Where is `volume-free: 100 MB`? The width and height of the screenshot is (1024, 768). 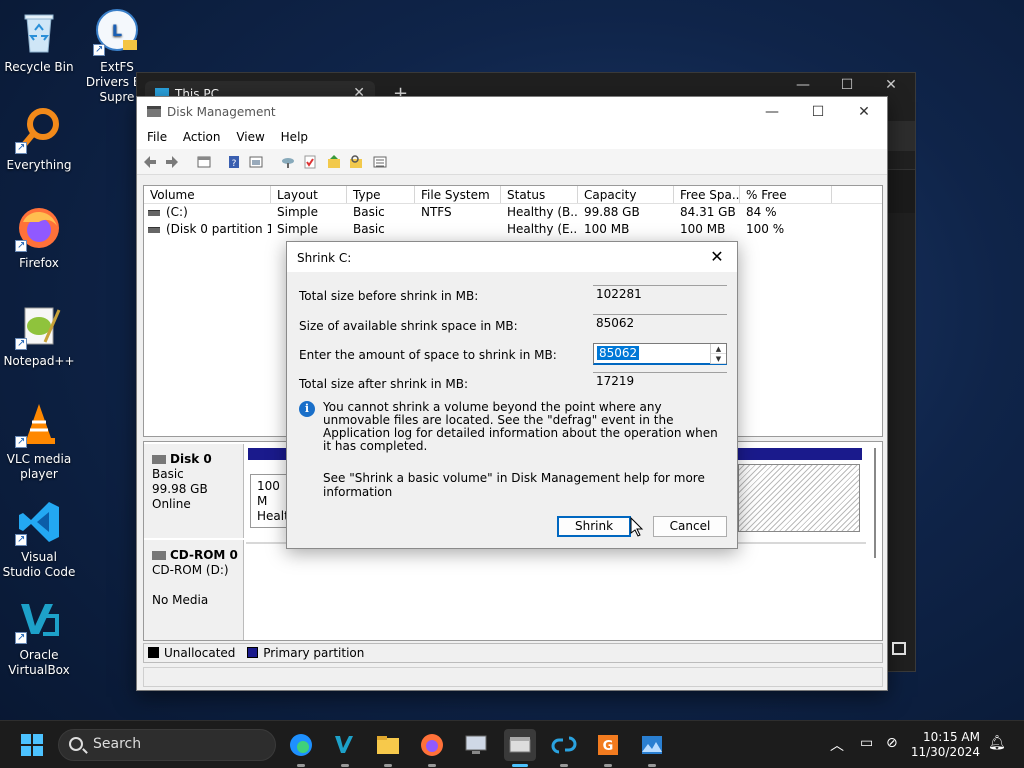
volume-free: 100 MB is located at coordinates (703, 229).